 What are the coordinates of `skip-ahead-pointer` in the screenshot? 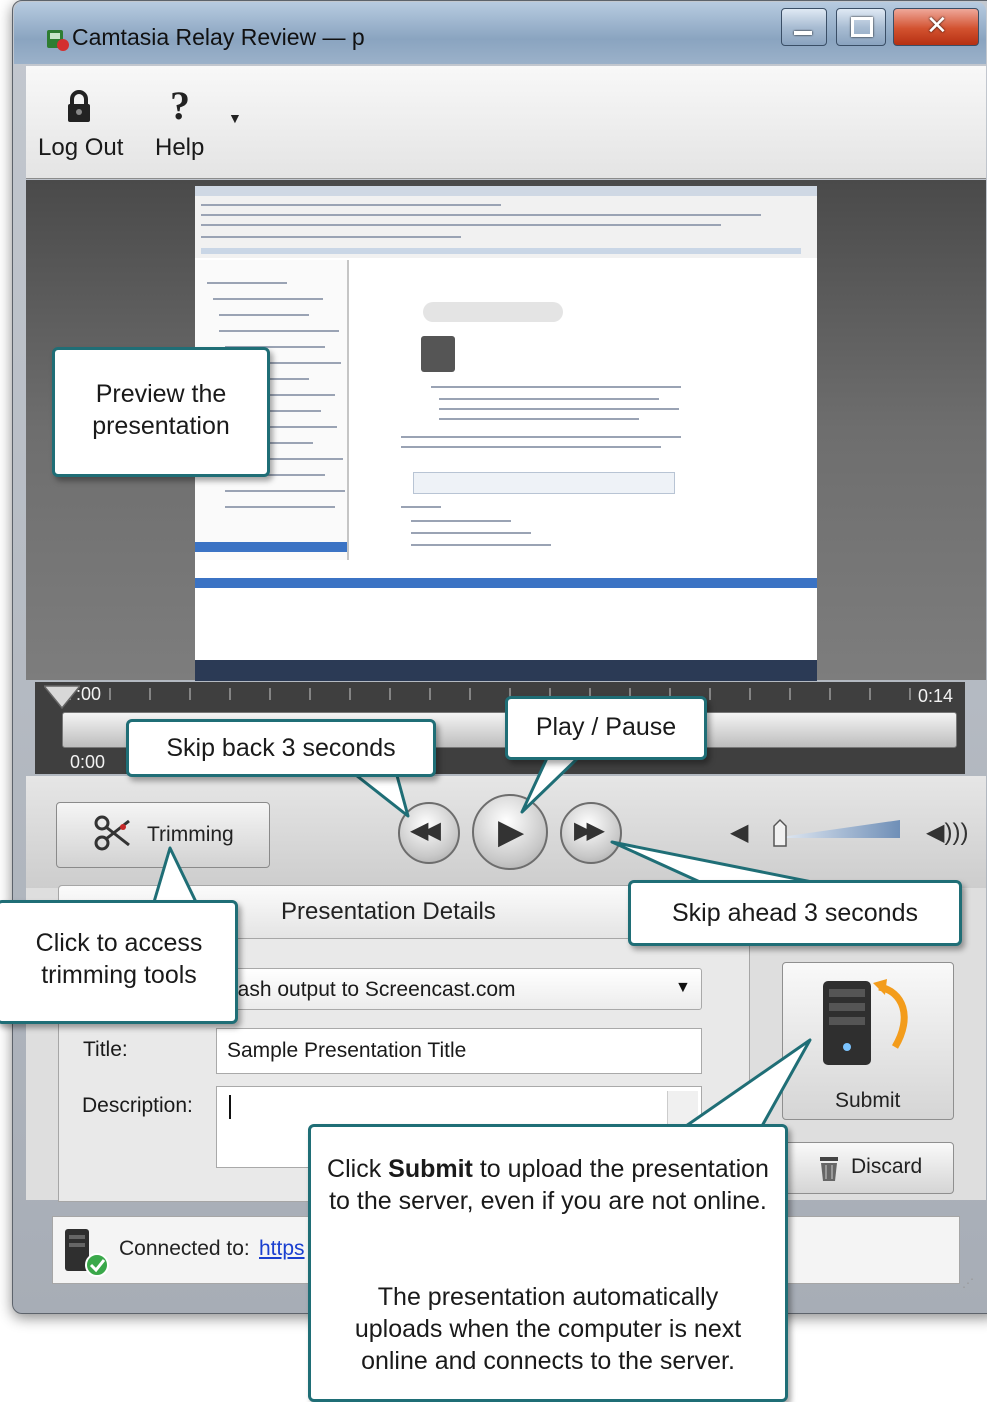 It's located at (712, 862).